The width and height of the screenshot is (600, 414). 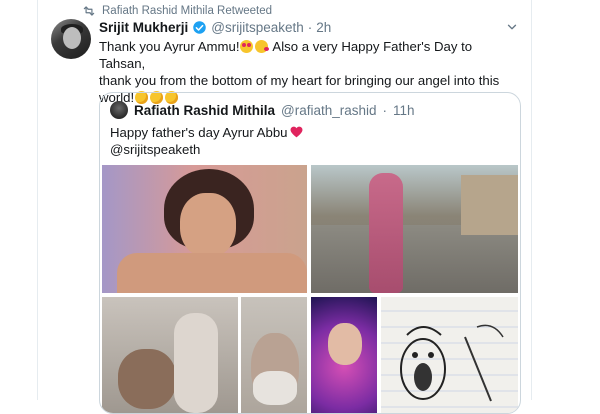 What do you see at coordinates (404, 110) in the screenshot?
I see `quoted-timestamp: 11h` at bounding box center [404, 110].